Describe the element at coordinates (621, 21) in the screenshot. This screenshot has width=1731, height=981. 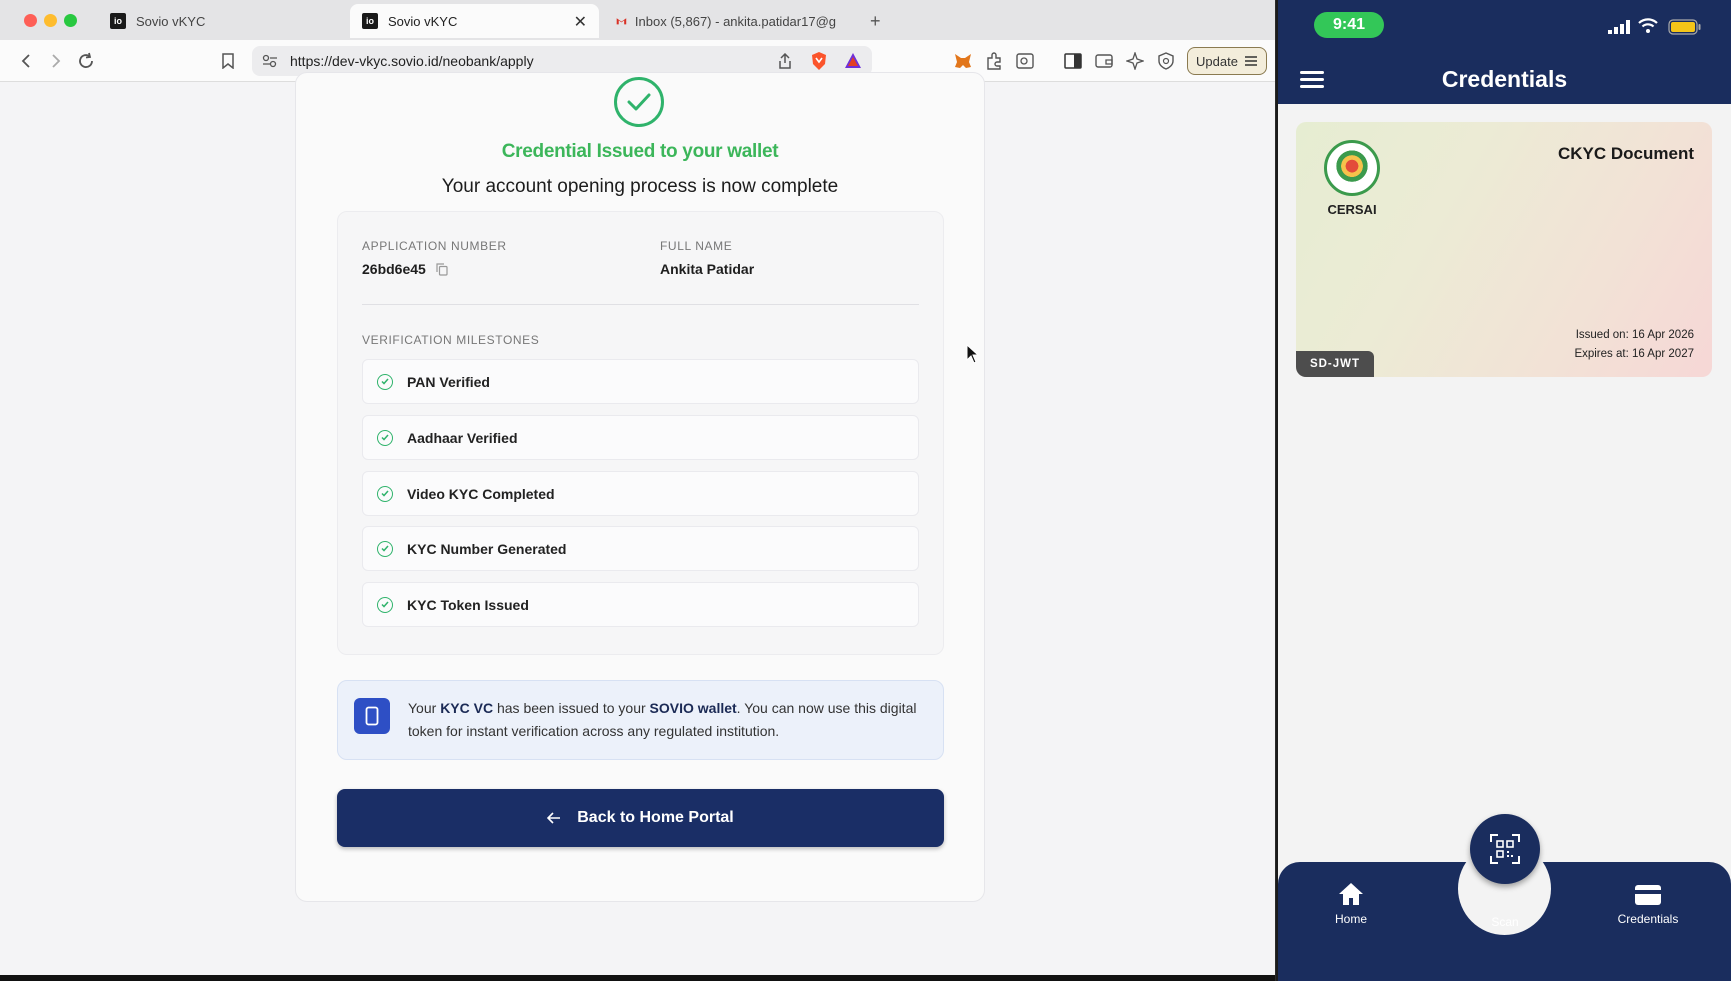
I see `gmail-icon` at that location.